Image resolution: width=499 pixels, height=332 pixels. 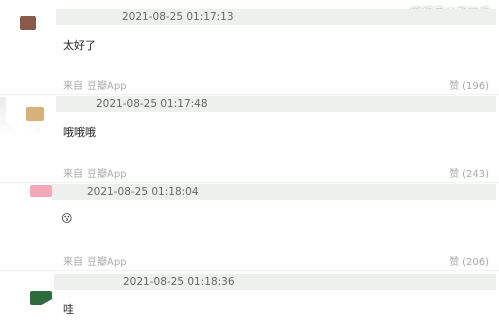 I want to click on comment-footer: 来自 豆瓣App 赞 (196), so click(x=249, y=86).